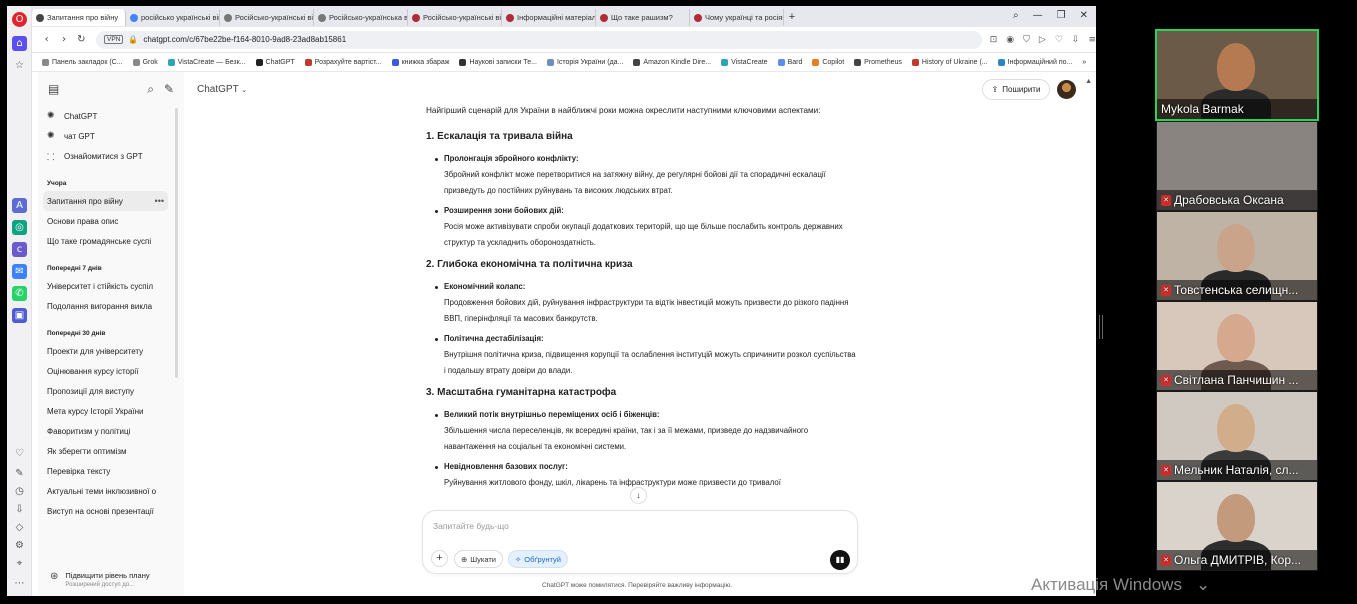  Describe the element at coordinates (19, 205) in the screenshot. I see `aria-icon: A` at that location.